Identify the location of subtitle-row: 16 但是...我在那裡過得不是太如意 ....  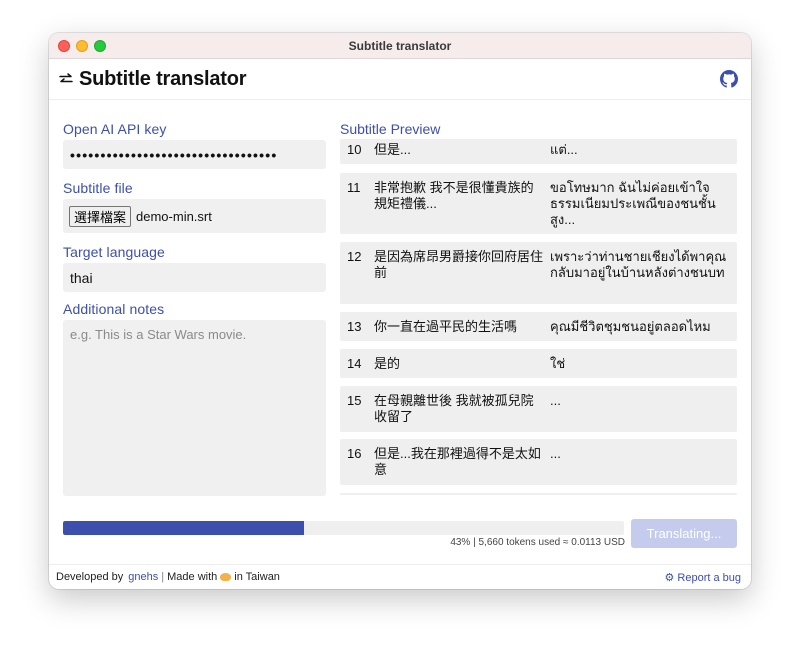
(538, 462).